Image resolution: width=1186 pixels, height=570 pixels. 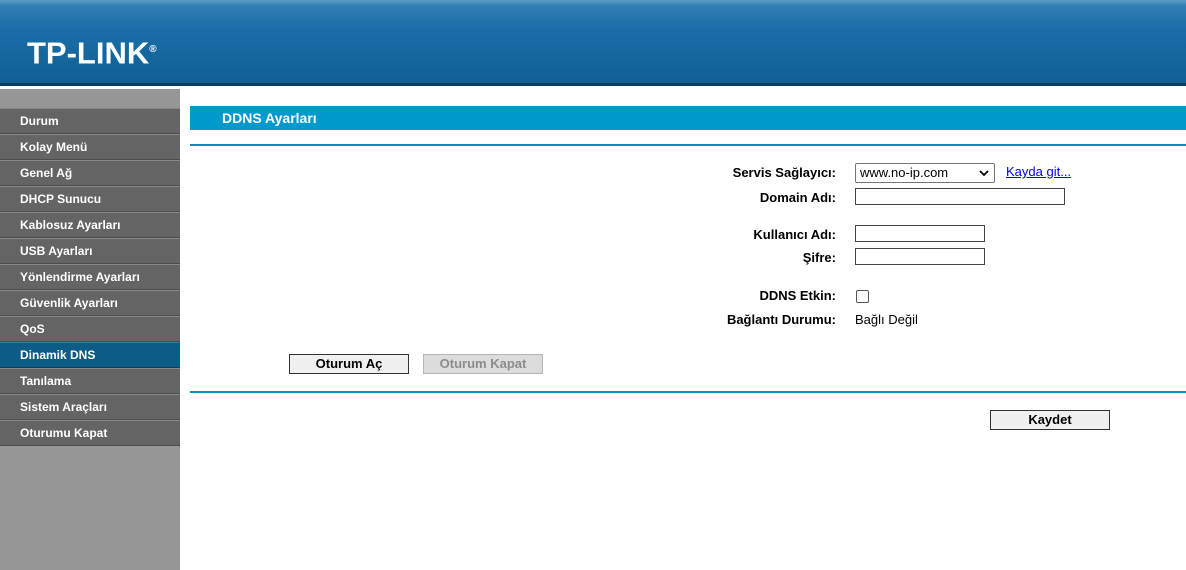 What do you see at coordinates (90, 225) in the screenshot?
I see `sidebar-item-kablosuz-ayarlari: Kablosuz Ayarları` at bounding box center [90, 225].